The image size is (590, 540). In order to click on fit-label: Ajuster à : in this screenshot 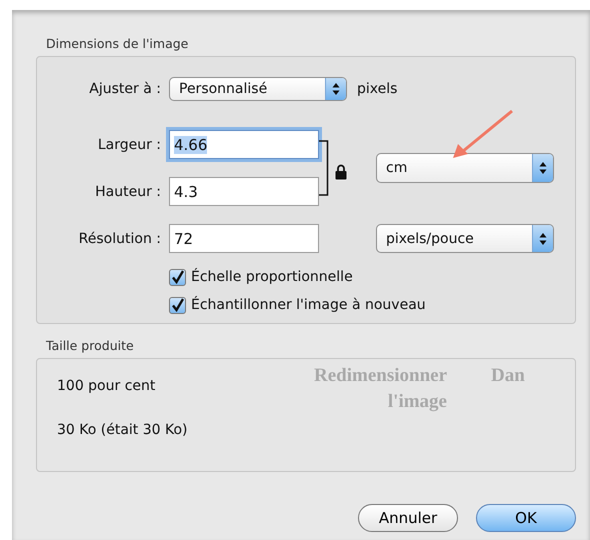, I will do `click(125, 89)`.